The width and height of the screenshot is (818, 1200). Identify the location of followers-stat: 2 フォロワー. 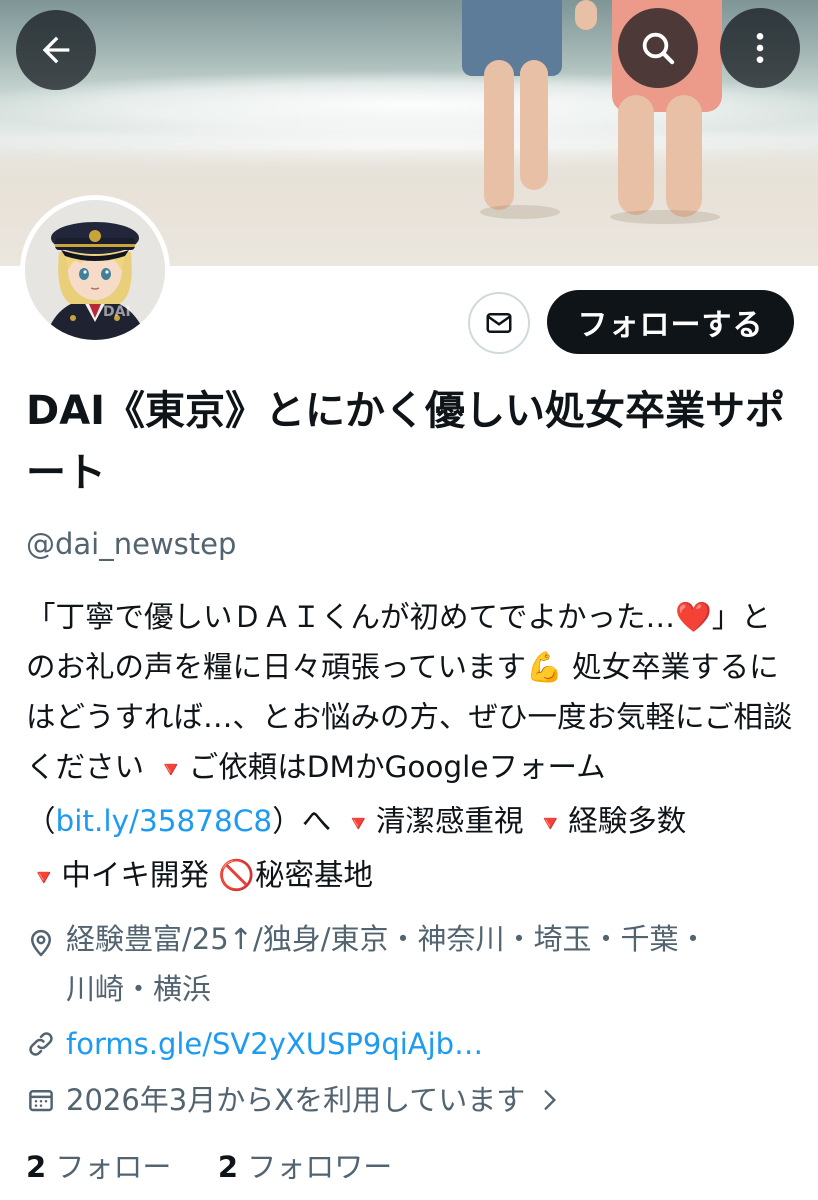
(305, 1167).